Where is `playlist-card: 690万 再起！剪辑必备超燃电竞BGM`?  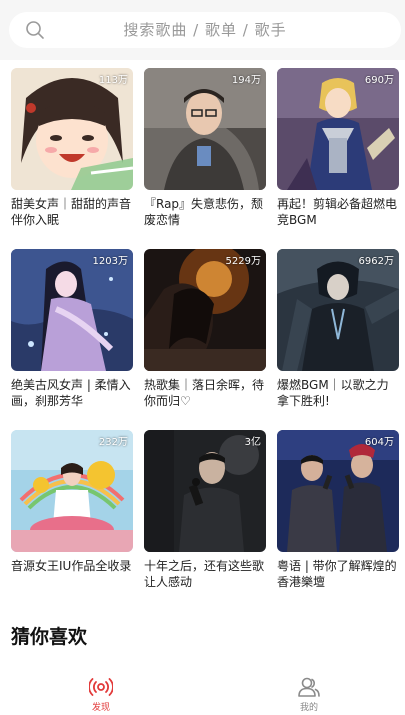
playlist-card: 690万 再起！剪辑必备超燃电竞BGM is located at coordinates (338, 148).